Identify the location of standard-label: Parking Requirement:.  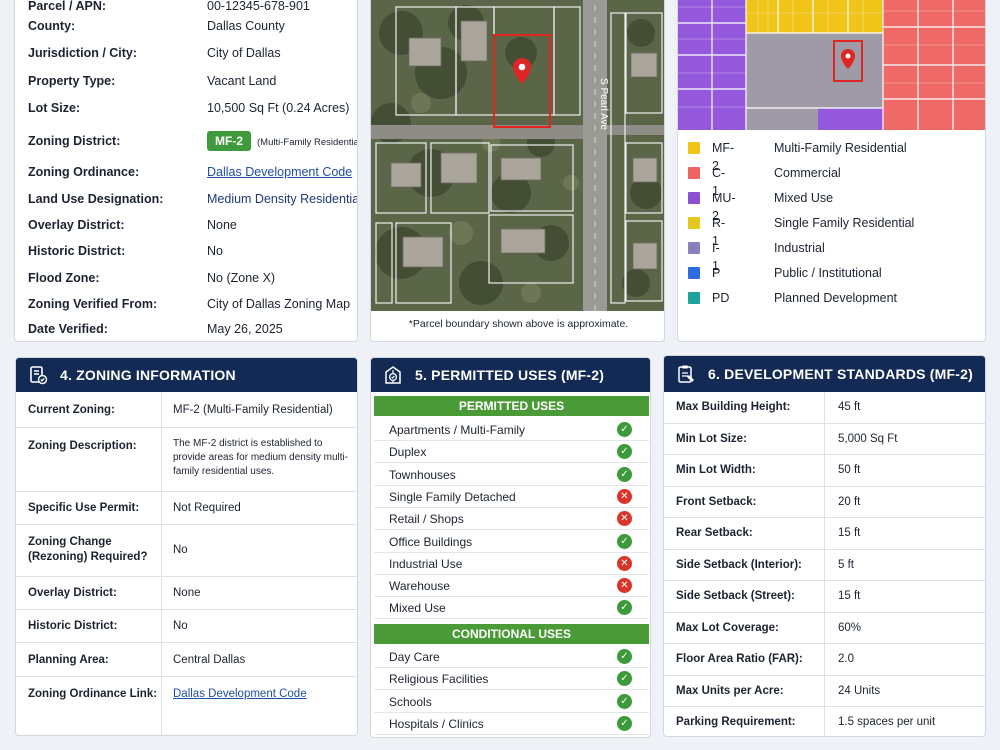
(736, 722).